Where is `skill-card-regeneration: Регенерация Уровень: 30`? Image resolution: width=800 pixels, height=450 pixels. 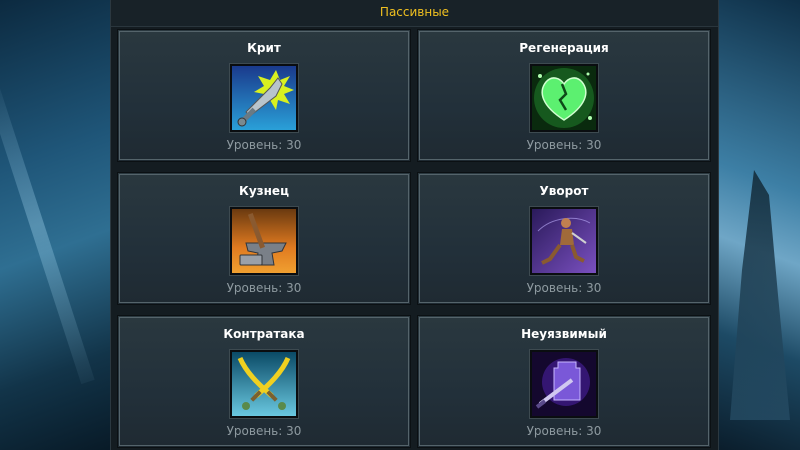 skill-card-regeneration: Регенерация Уровень: 30 is located at coordinates (564, 95).